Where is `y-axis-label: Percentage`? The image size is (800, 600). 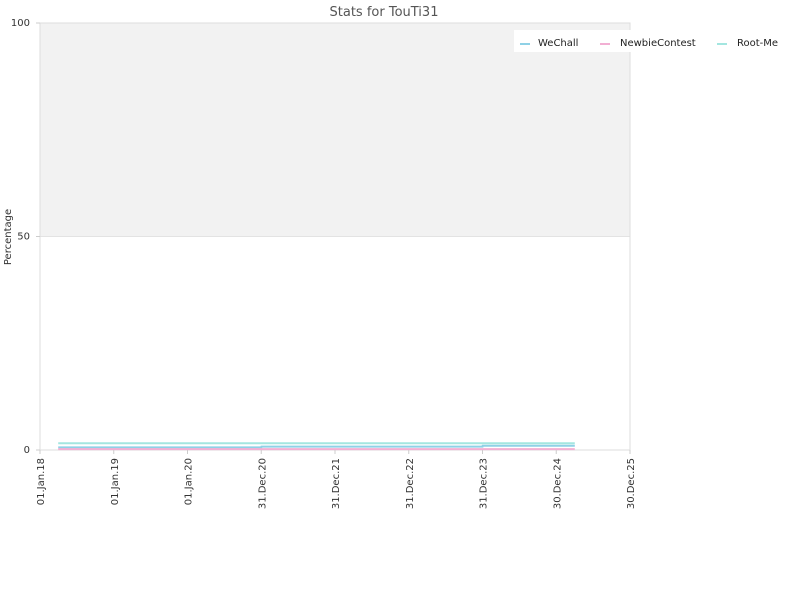
y-axis-label: Percentage is located at coordinates (8, 237).